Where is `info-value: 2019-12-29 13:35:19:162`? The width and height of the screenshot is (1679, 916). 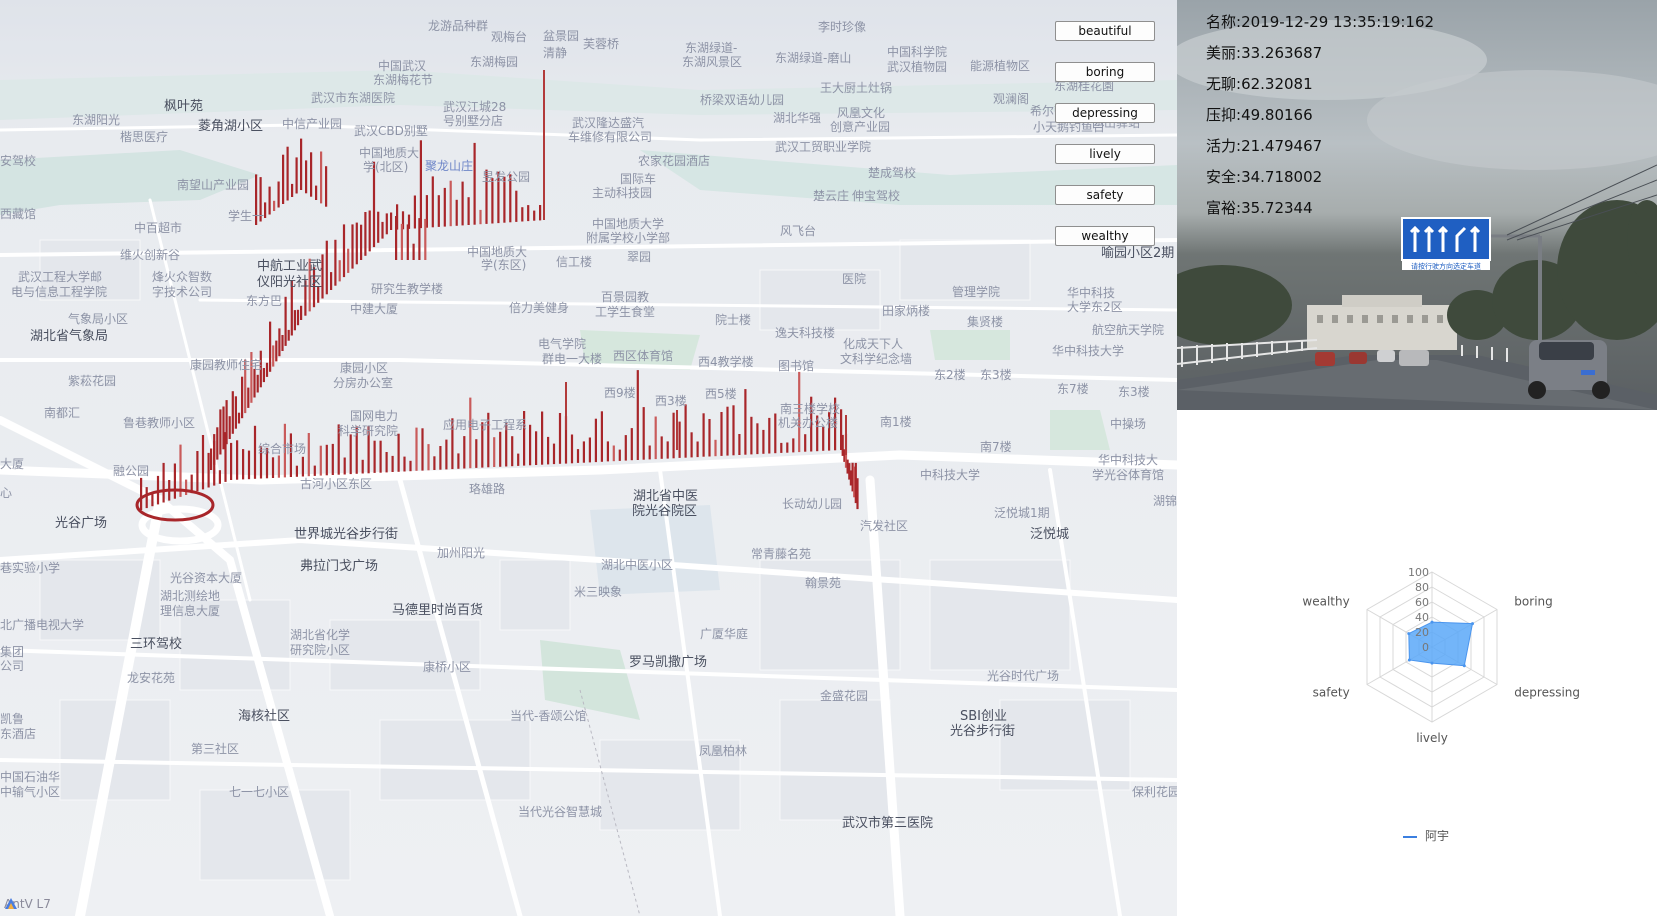
info-value: 2019-12-29 13:35:19:162 is located at coordinates (1338, 22).